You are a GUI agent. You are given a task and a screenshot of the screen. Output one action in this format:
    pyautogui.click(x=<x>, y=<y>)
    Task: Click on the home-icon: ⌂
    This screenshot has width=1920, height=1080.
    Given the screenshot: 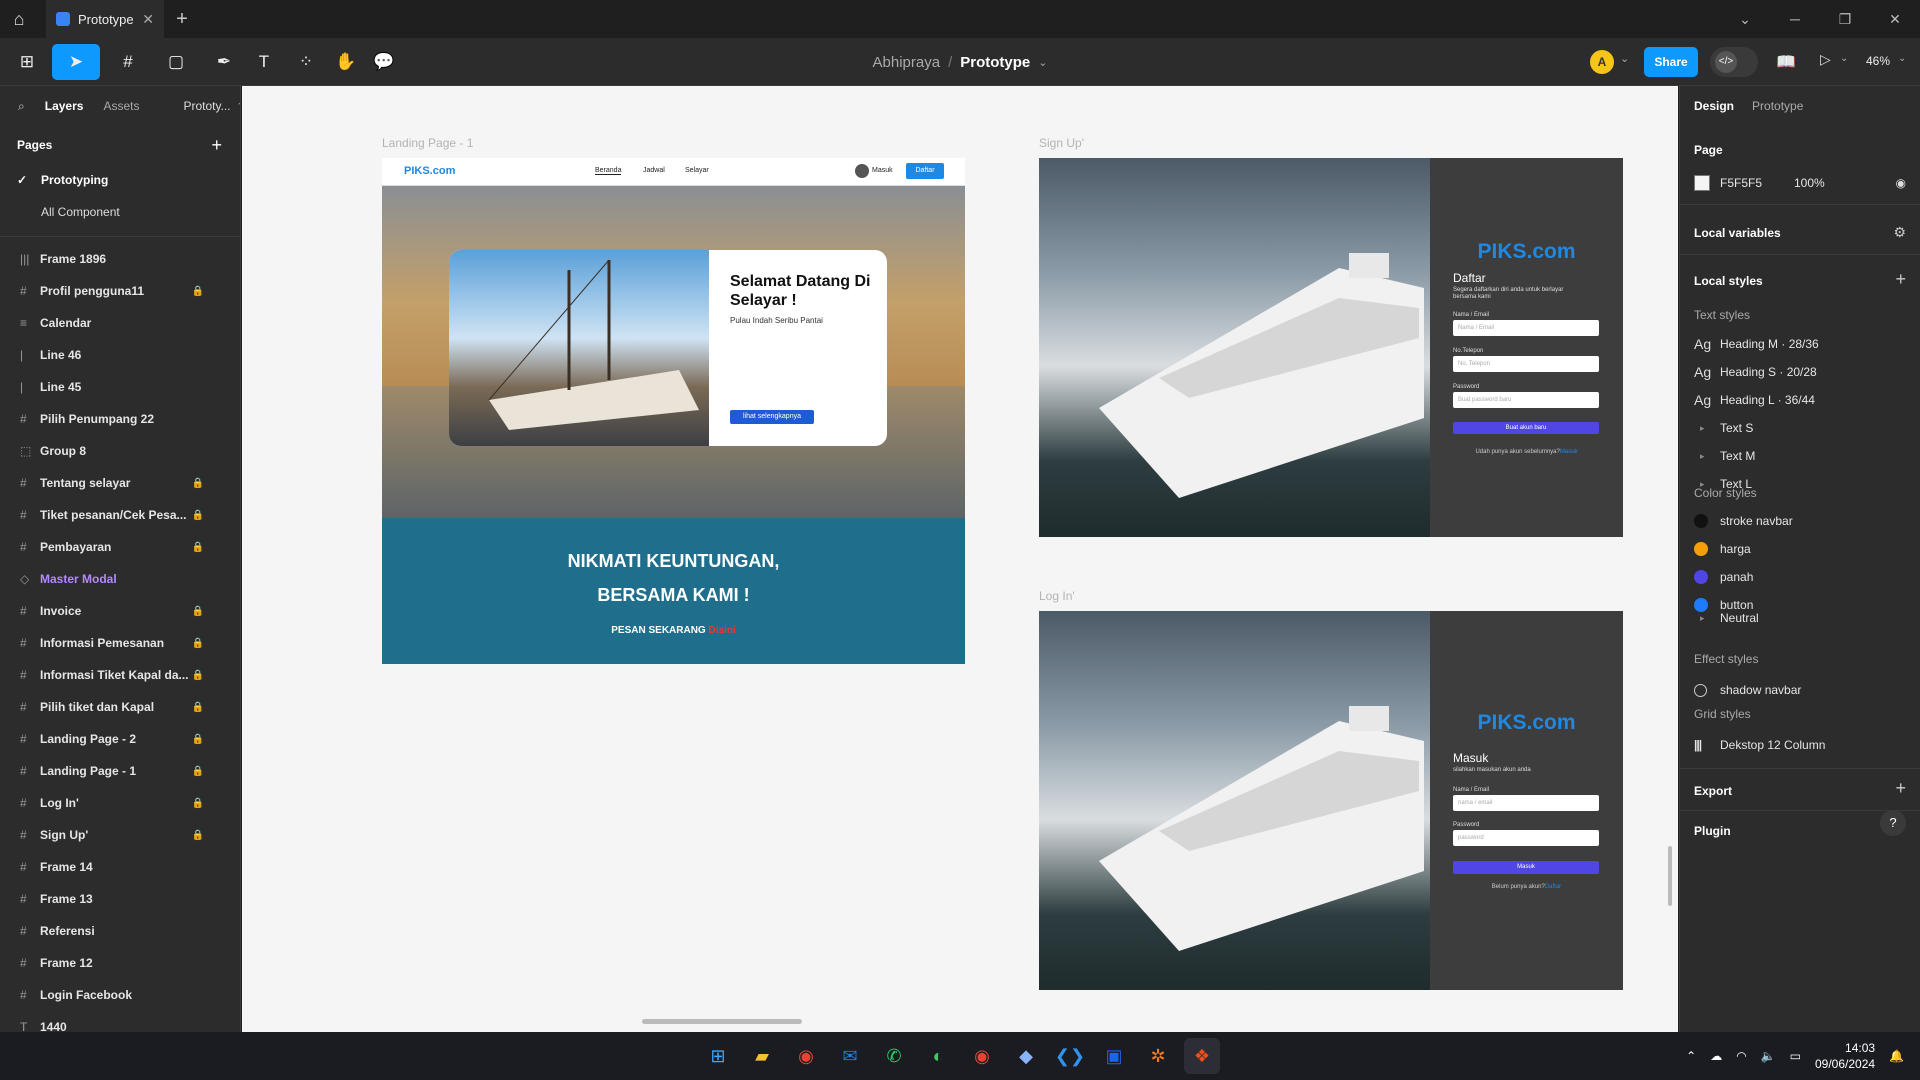 What is the action you would take?
    pyautogui.click(x=19, y=19)
    